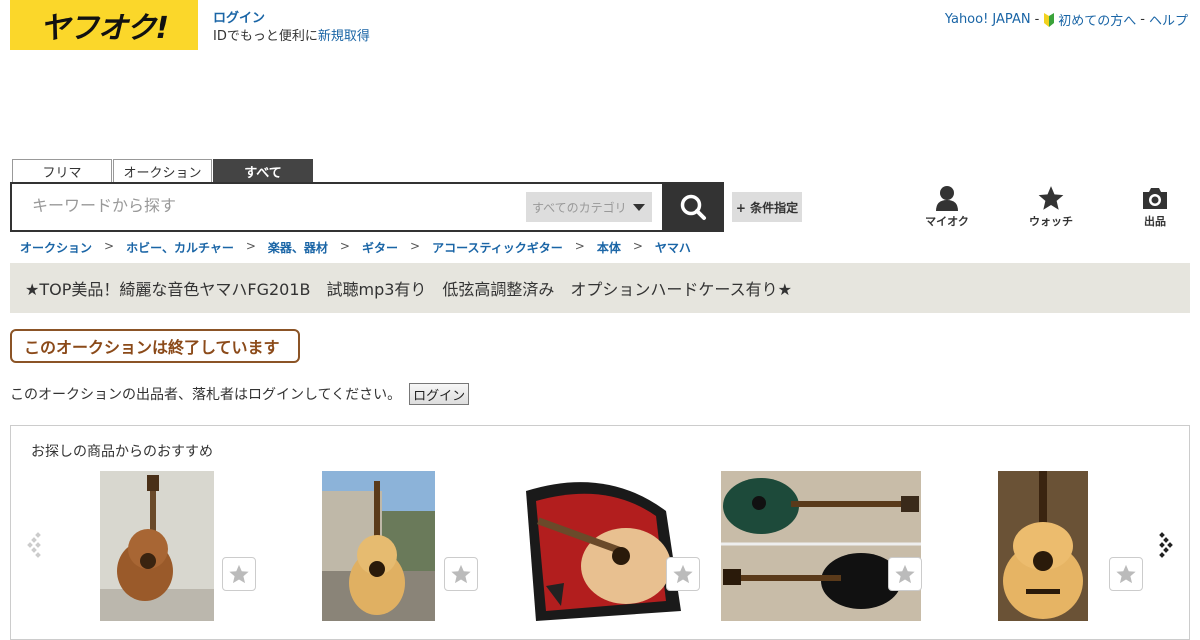 The width and height of the screenshot is (1200, 640). I want to click on condition-button: + 条件指定, so click(767, 207).